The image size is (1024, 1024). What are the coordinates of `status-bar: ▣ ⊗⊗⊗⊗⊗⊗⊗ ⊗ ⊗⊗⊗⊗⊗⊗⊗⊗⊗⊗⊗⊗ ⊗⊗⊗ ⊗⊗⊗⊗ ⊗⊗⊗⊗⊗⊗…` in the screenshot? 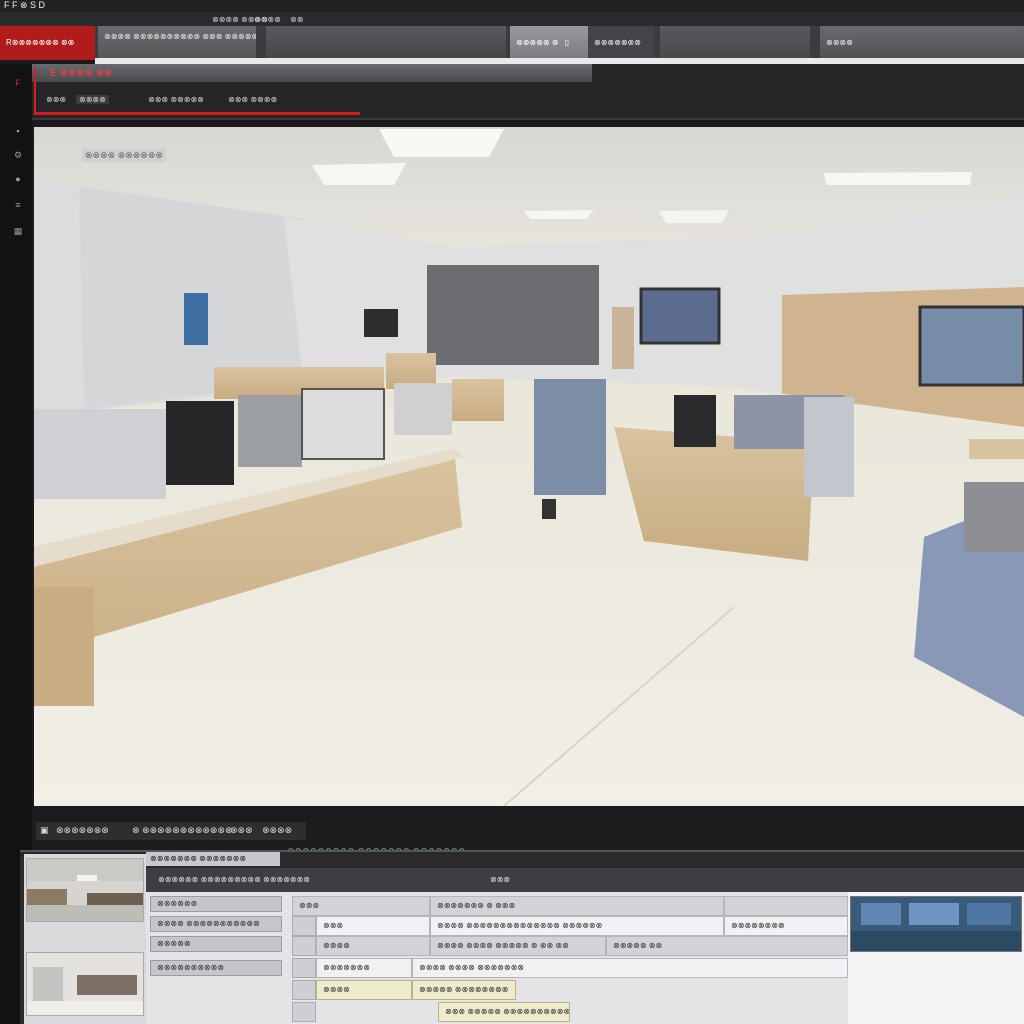 It's located at (528, 831).